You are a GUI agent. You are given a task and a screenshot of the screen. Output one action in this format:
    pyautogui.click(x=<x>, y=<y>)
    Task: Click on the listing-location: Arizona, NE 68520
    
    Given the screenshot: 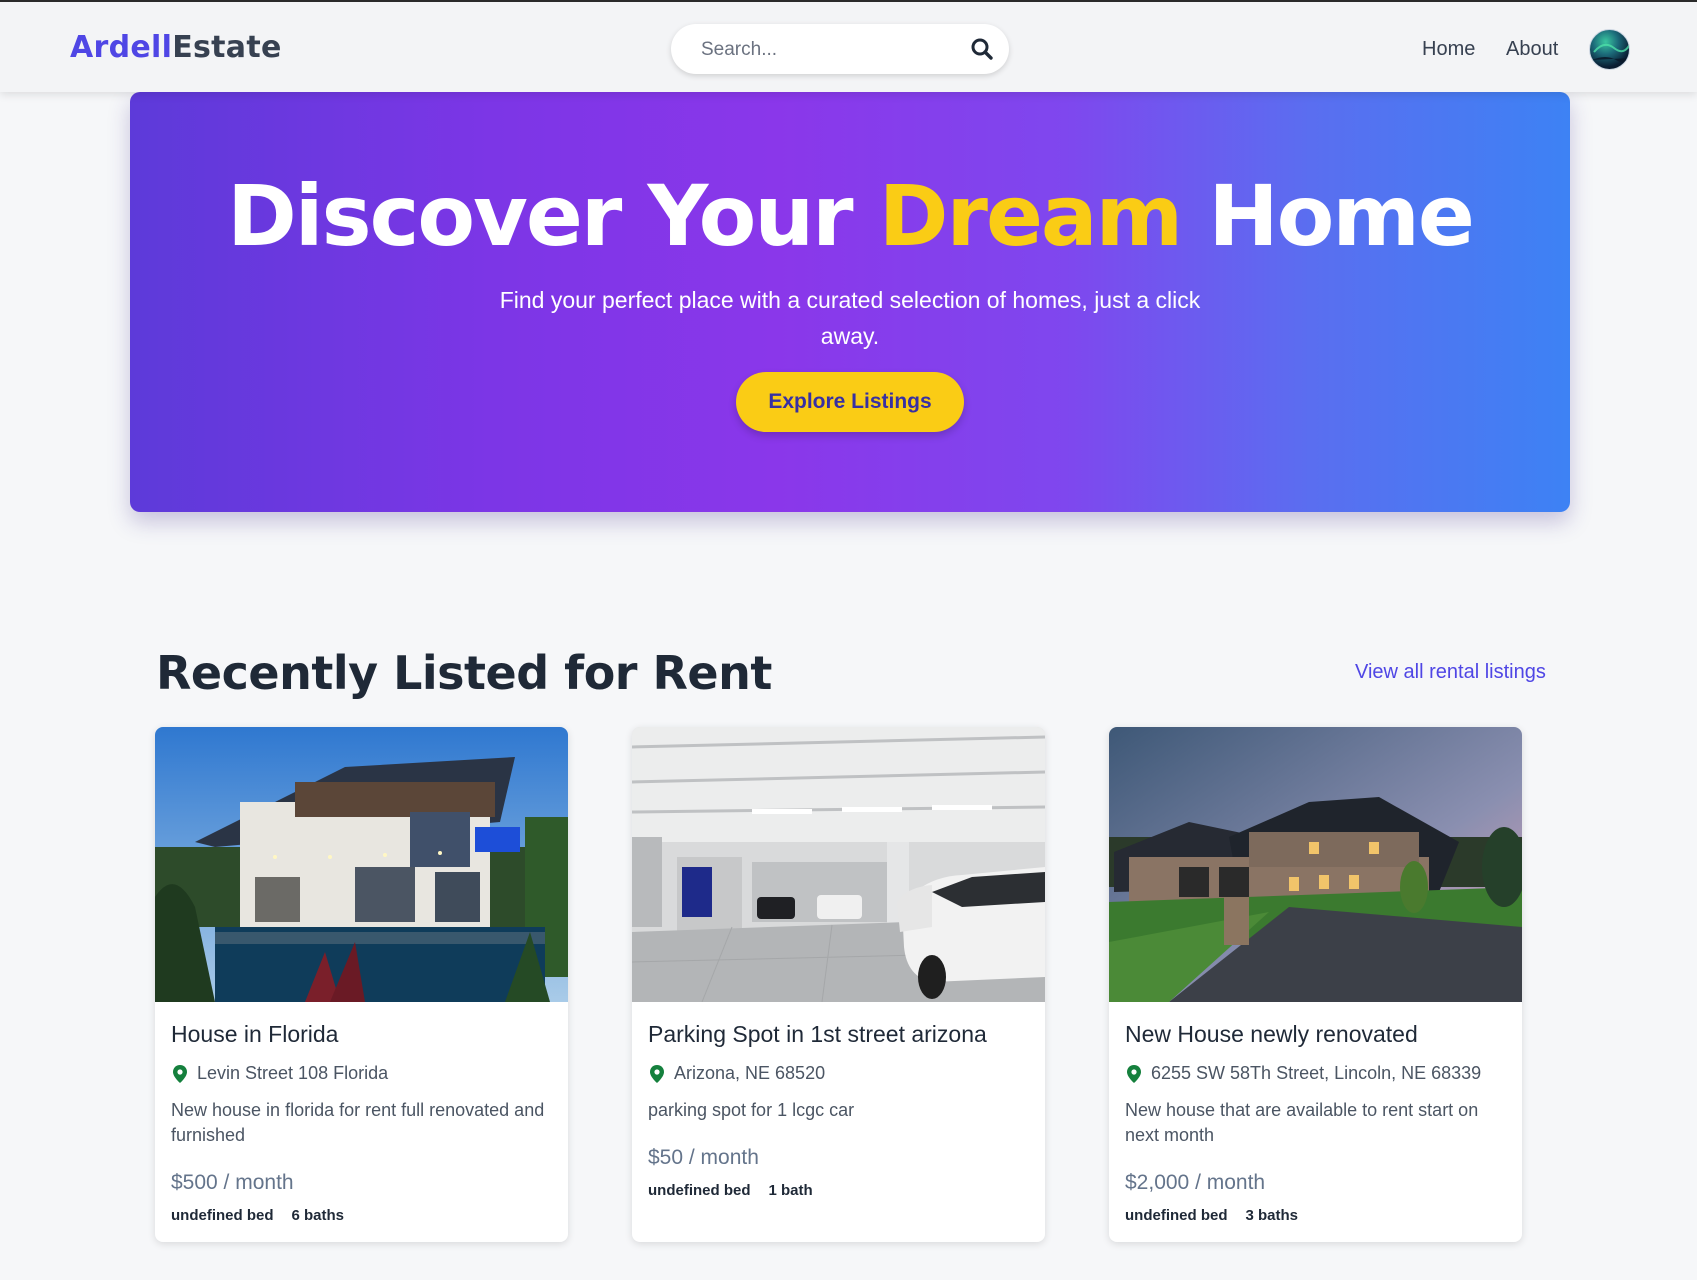 What is the action you would take?
    pyautogui.click(x=736, y=1073)
    